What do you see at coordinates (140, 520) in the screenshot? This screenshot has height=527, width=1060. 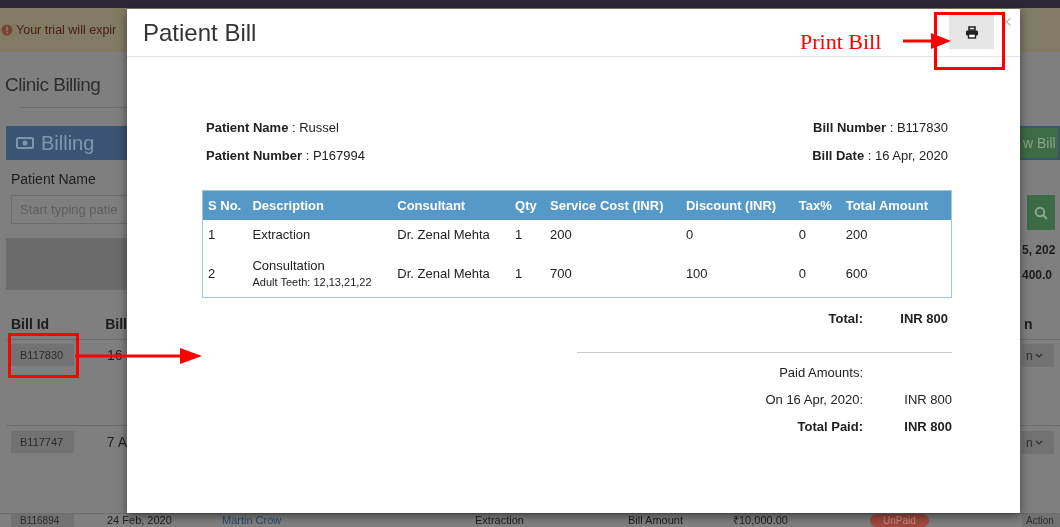 I see `table-cell-text: 24 Feb, 2020` at bounding box center [140, 520].